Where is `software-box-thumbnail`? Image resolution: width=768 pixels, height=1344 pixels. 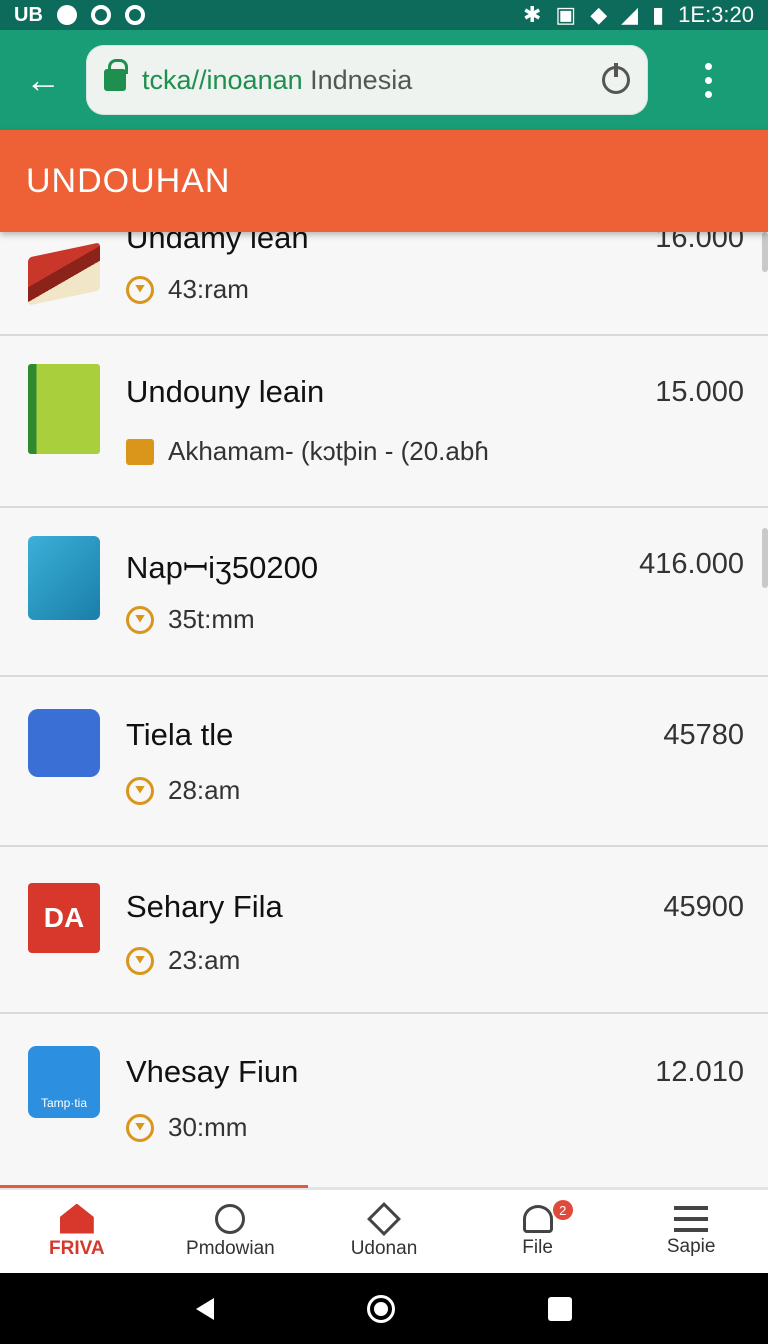
software-box-thumbnail is located at coordinates (64, 578).